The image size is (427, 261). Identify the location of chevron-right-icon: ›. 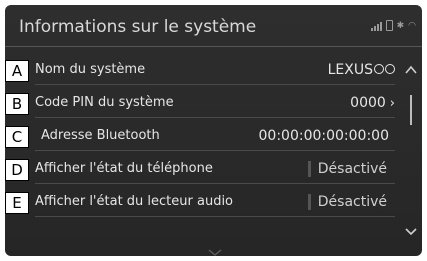
(392, 103).